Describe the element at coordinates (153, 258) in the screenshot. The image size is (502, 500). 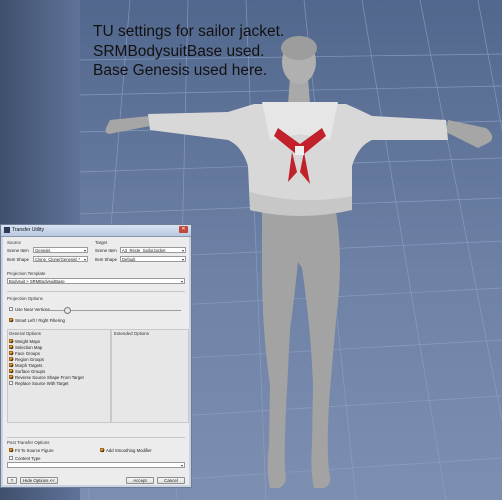
I see `target-item-shape-select: Default ▾` at that location.